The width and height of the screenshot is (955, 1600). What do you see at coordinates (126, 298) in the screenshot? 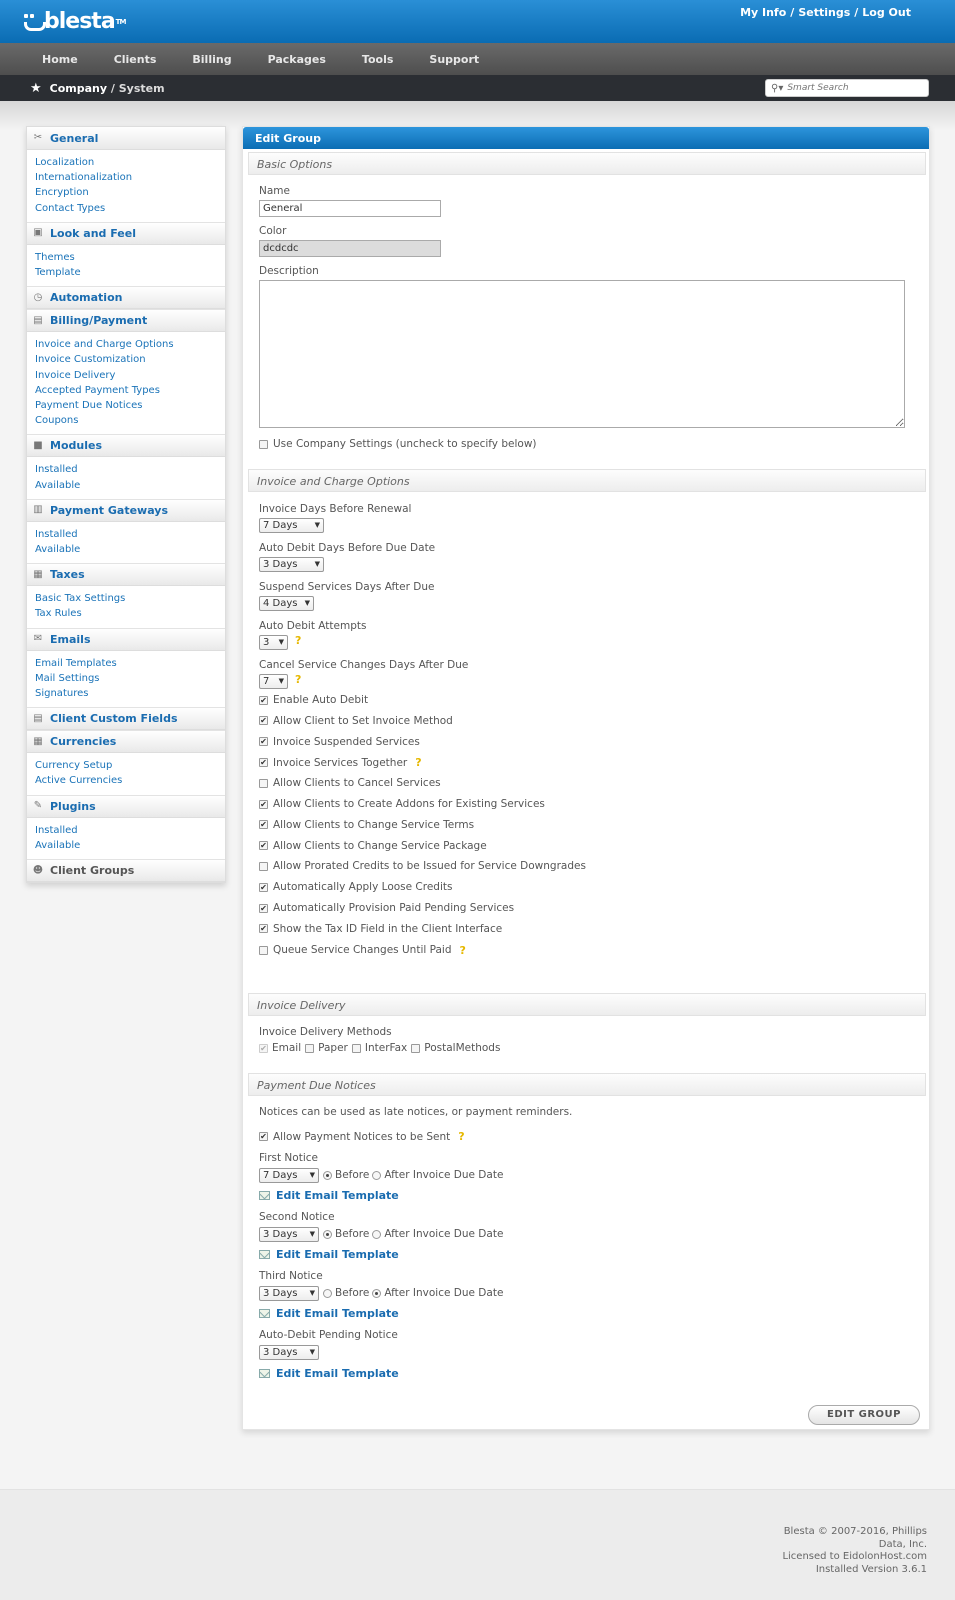
I see `sidebar-heading-automation: ◷ Automation` at bounding box center [126, 298].